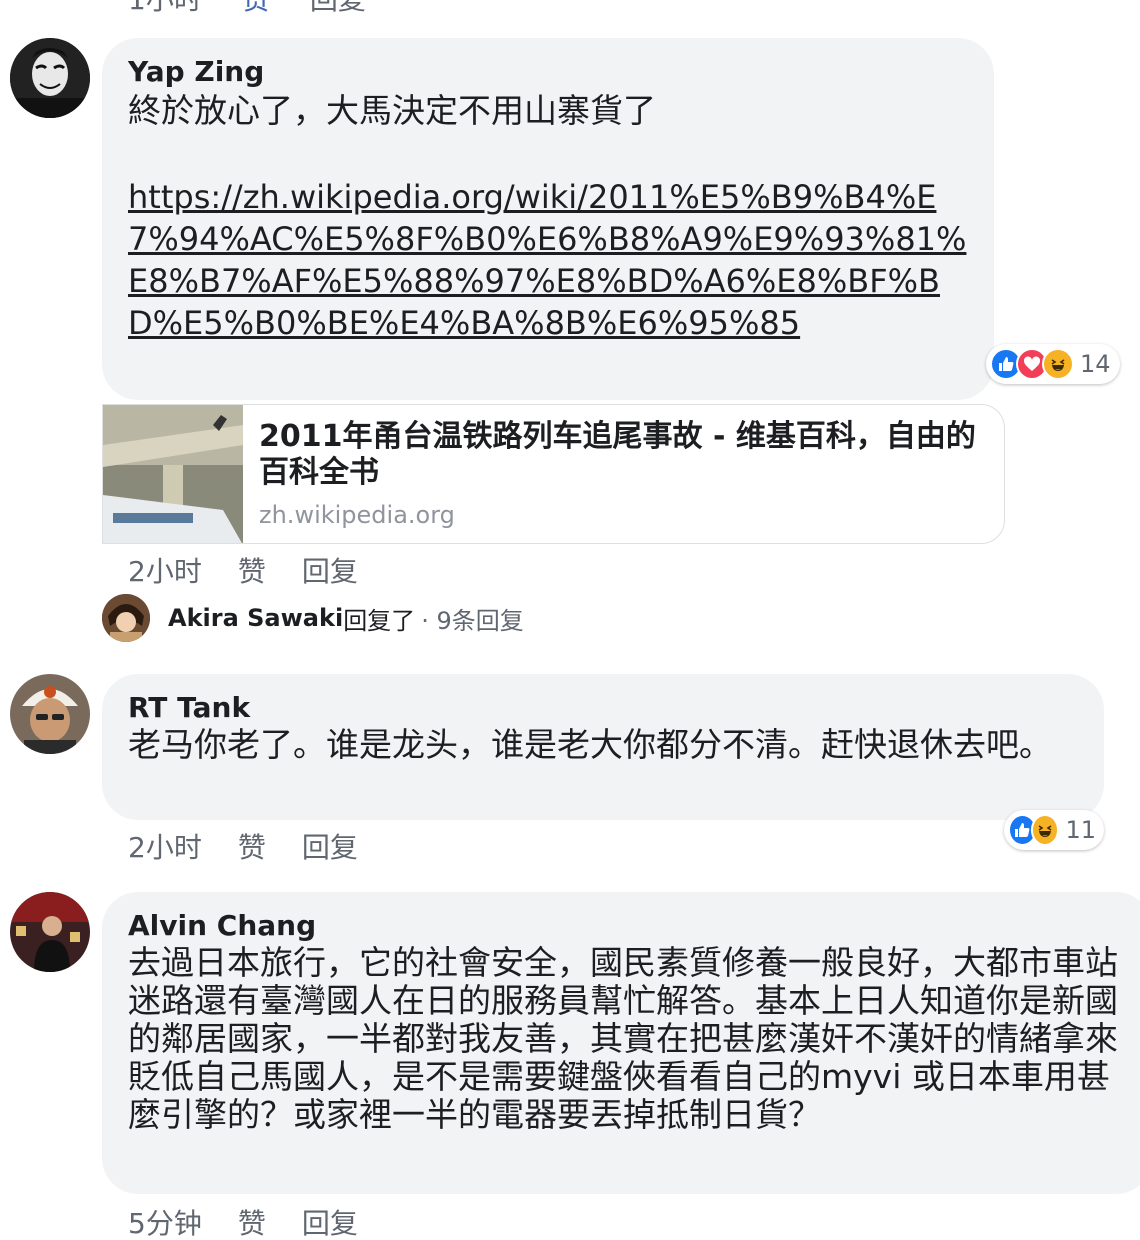 The image size is (1140, 1240). What do you see at coordinates (222, 925) in the screenshot?
I see `comment-author: Alvin Chang` at bounding box center [222, 925].